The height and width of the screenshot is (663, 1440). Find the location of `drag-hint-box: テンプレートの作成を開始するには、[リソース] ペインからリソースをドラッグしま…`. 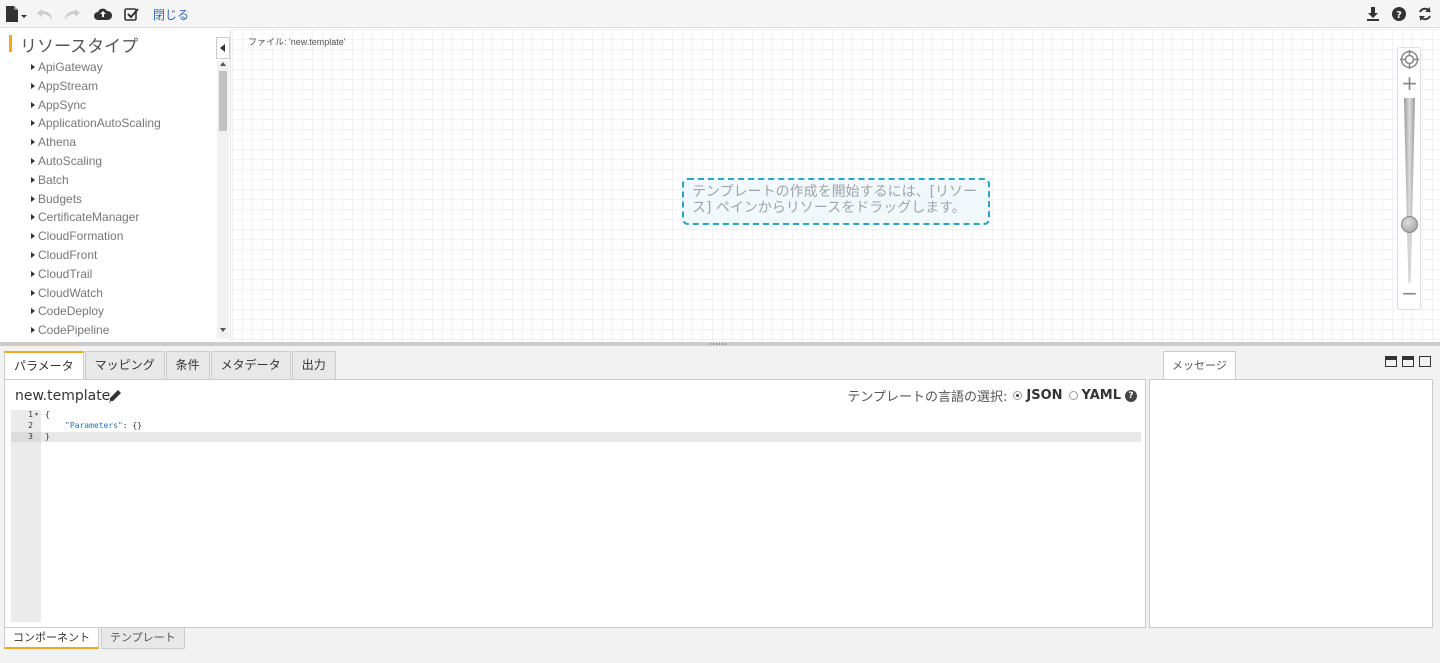

drag-hint-box: テンプレートの作成を開始するには、[リソース] ペインからリソースをドラッグしま… is located at coordinates (836, 201).